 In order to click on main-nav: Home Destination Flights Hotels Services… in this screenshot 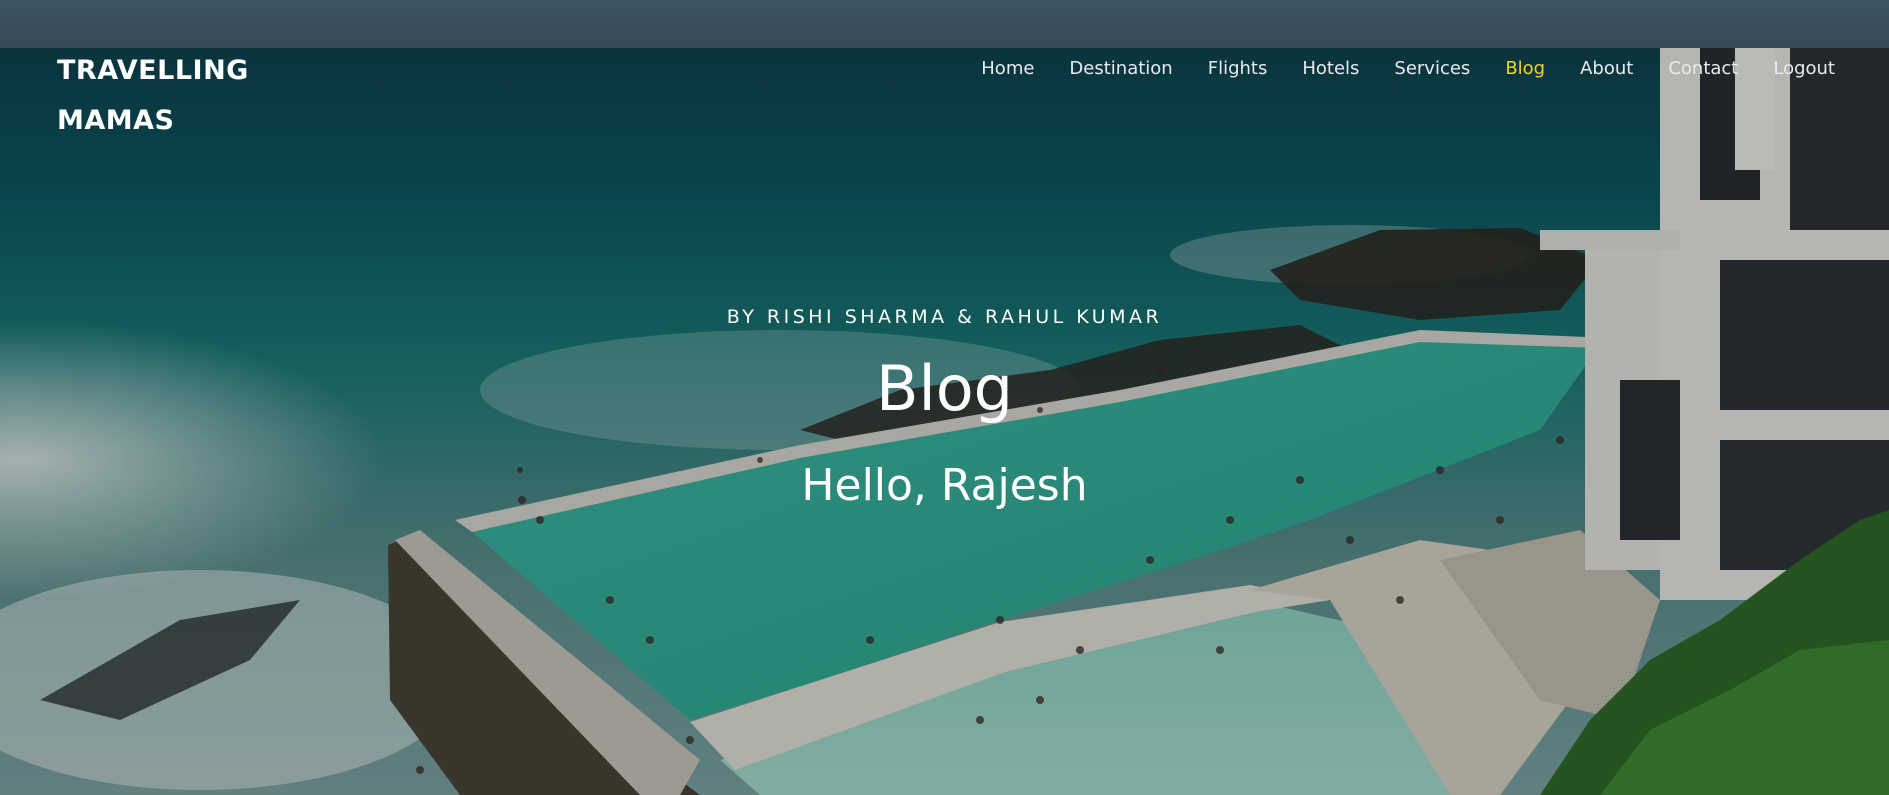, I will do `click(1390, 69)`.